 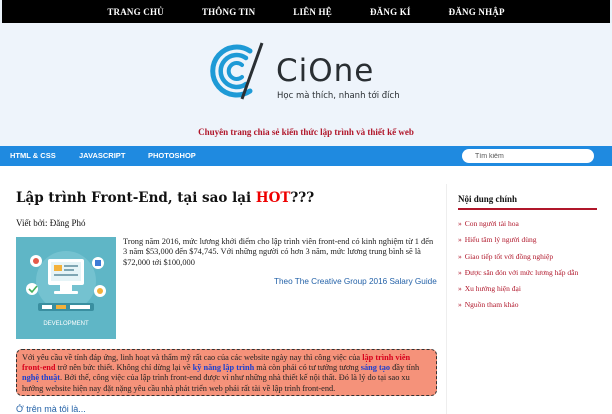 What do you see at coordinates (446, 299) in the screenshot?
I see `column-divider` at bounding box center [446, 299].